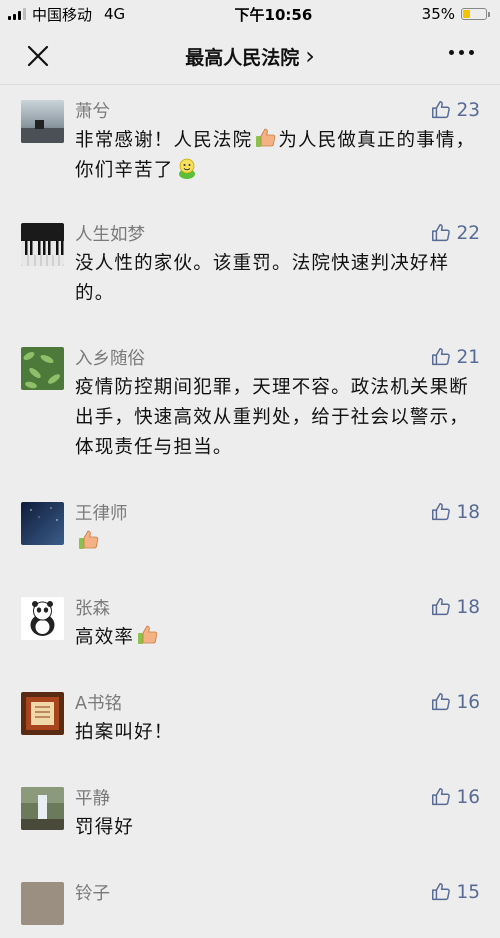 Image resolution: width=500 pixels, height=938 pixels. Describe the element at coordinates (17, 14) in the screenshot. I see `signal-icon` at that location.